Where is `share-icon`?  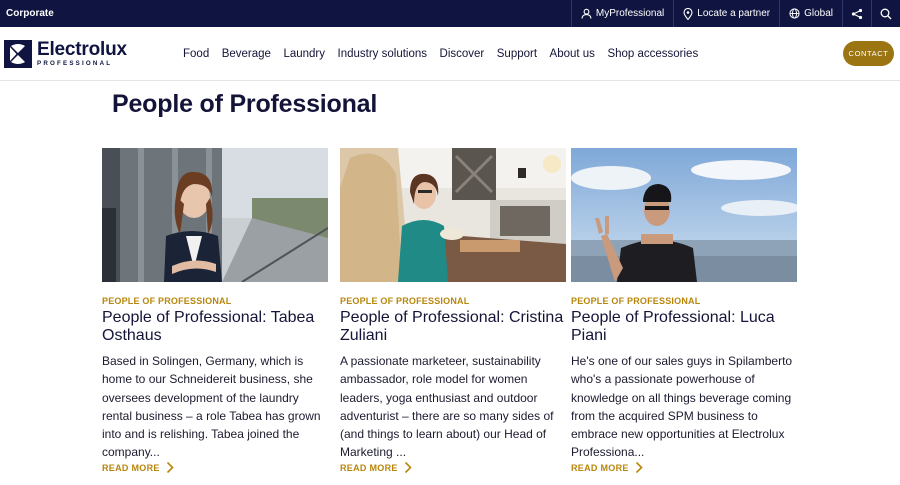
share-icon is located at coordinates (857, 13).